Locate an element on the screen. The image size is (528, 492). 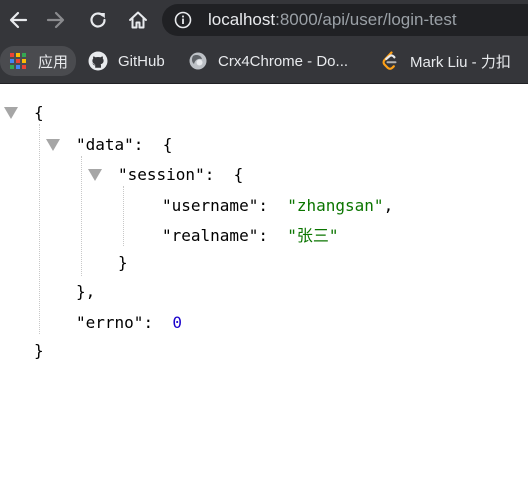
home-button is located at coordinates (138, 20).